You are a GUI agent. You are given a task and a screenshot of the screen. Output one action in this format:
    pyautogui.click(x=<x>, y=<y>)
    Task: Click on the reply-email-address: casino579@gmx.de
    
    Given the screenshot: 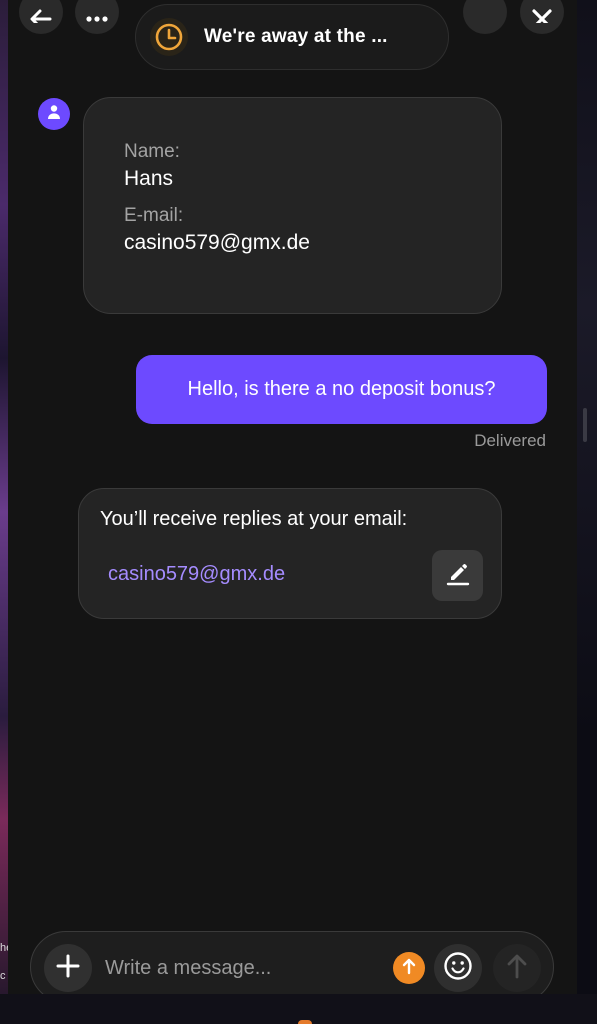 What is the action you would take?
    pyautogui.click(x=197, y=574)
    